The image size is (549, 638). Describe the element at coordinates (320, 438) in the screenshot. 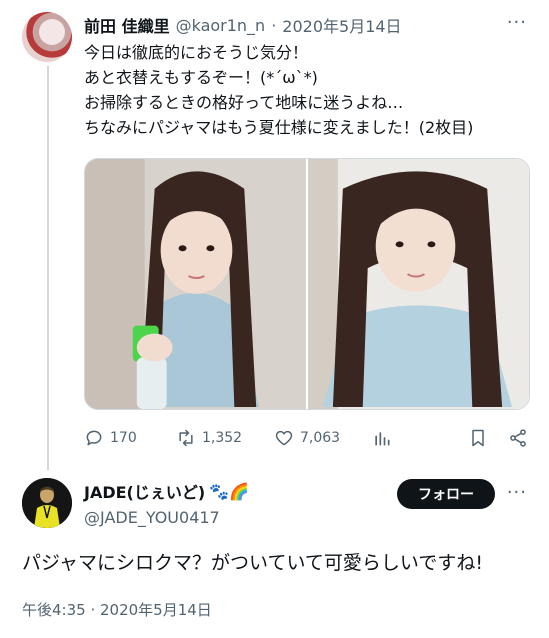

I see `like-count: 7,063` at that location.